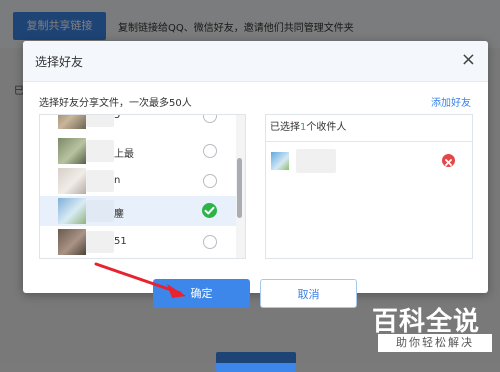 This screenshot has width=500, height=372. I want to click on watermark-logo: 百科全说 助你轻松解决, so click(433, 331).